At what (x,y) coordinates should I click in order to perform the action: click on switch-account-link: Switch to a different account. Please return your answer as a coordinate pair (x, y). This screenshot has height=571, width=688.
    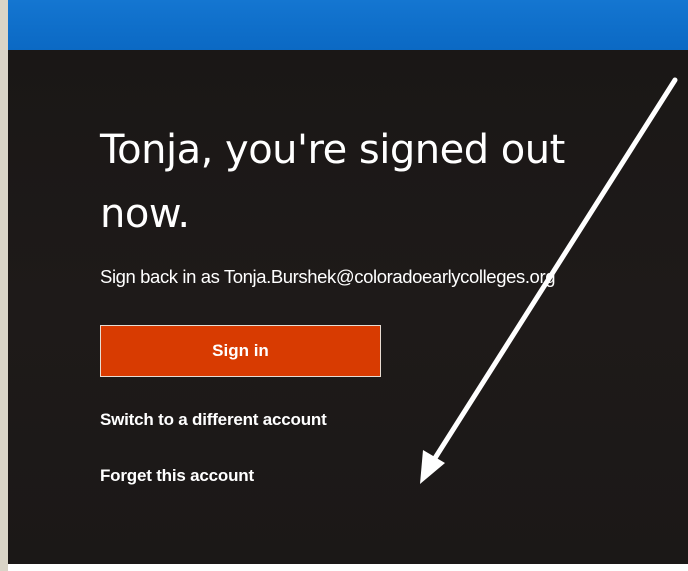
    Looking at the image, I should click on (213, 420).